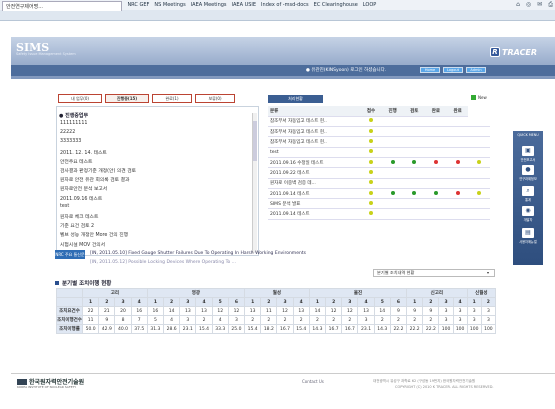 This screenshot has height=409, width=555. What do you see at coordinates (127, 98) in the screenshot?
I see `tab-in-progress: 진행중(15)` at bounding box center [127, 98].